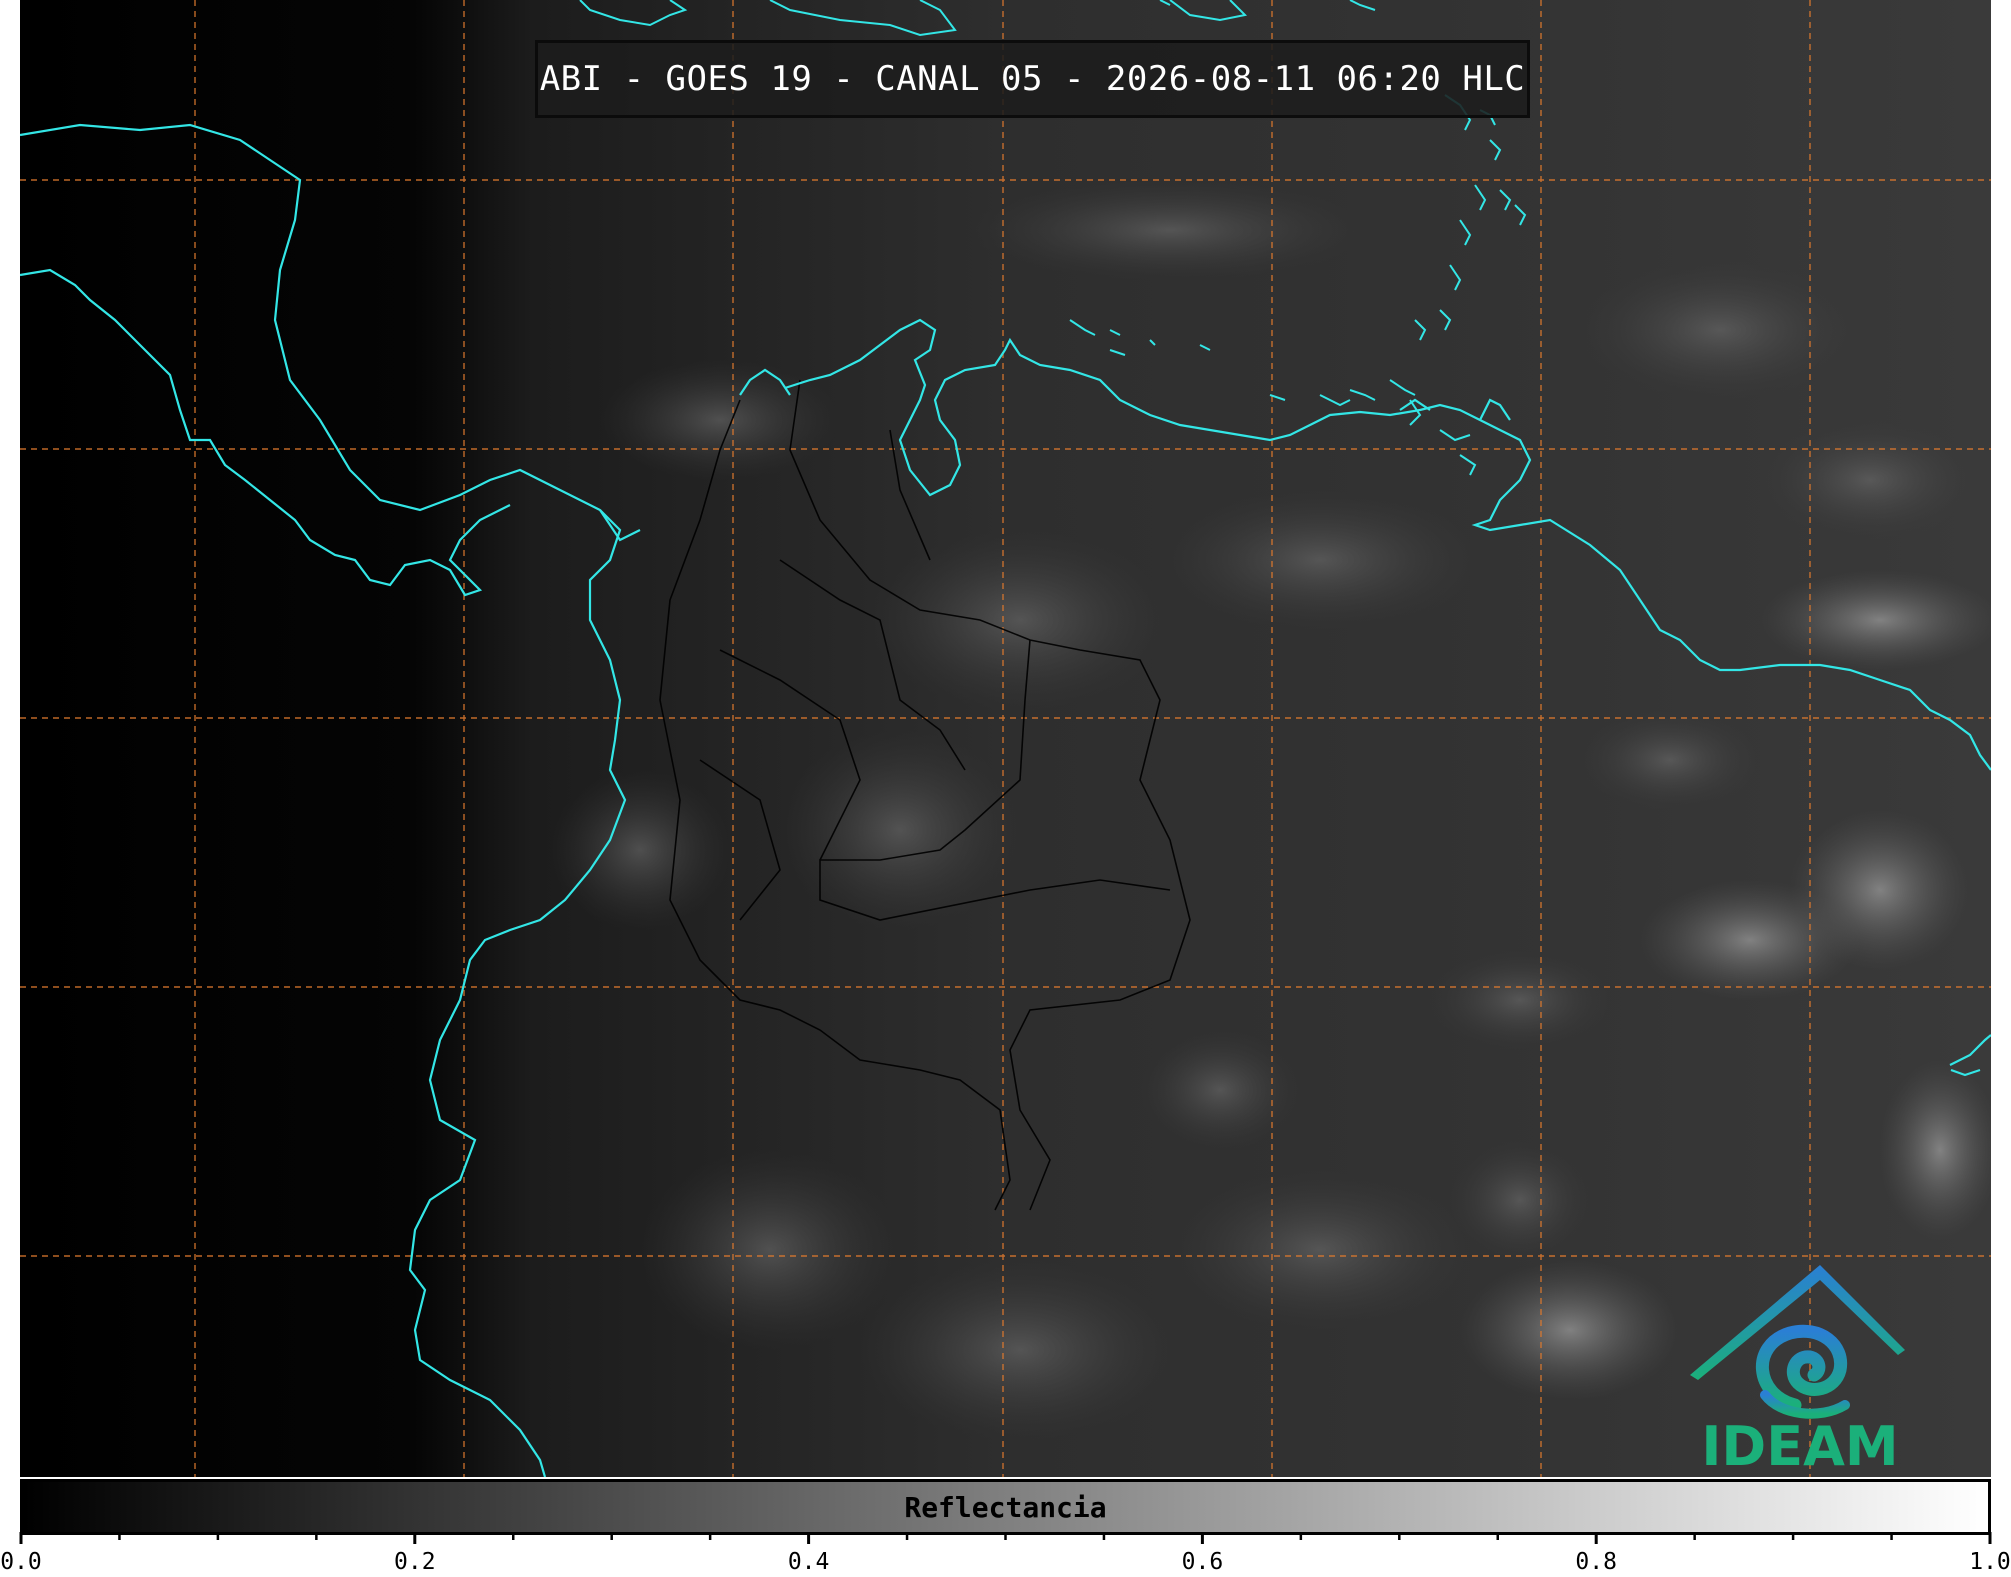  What do you see at coordinates (21, 1562) in the screenshot?
I see `colorbar-tick-label: 0.0` at bounding box center [21, 1562].